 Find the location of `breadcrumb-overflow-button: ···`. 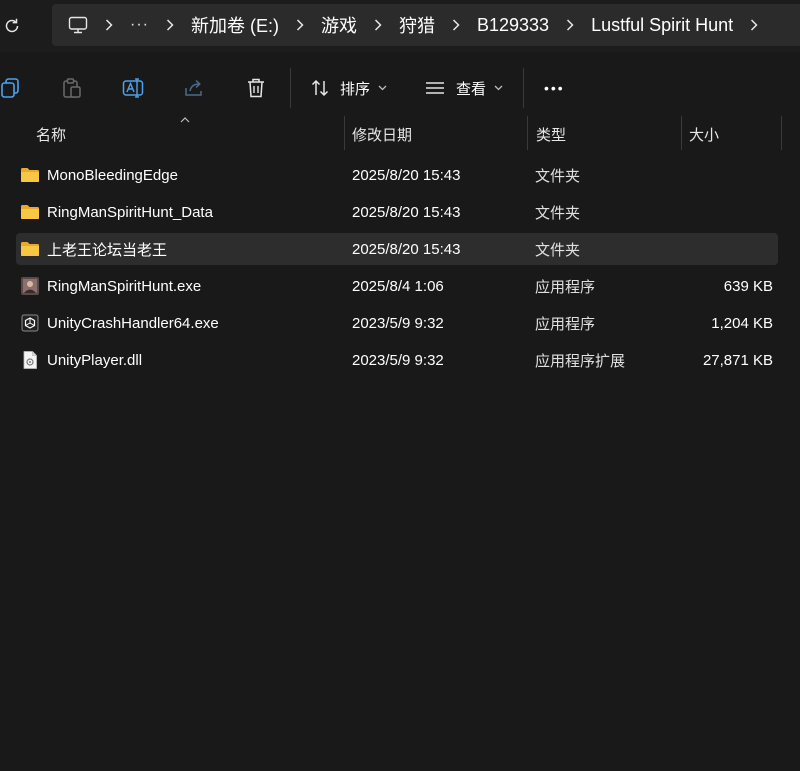

breadcrumb-overflow-button: ··· is located at coordinates (139, 25).